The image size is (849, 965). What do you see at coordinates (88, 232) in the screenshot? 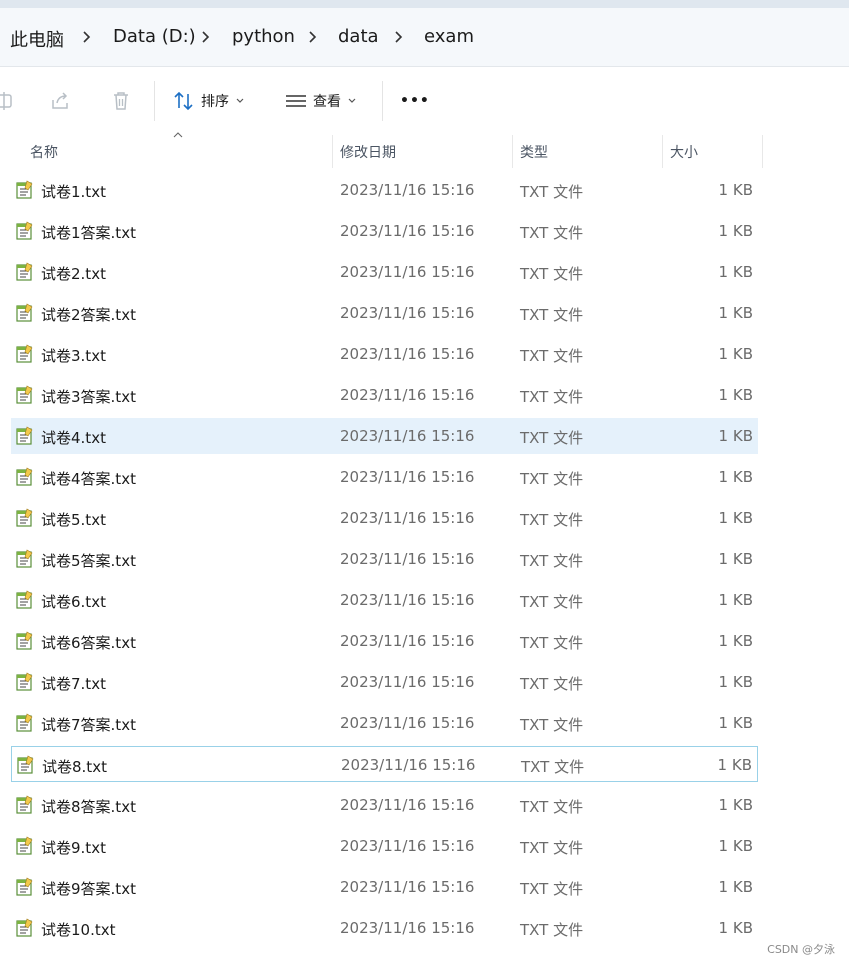
I see `file-name: 试卷1答案.txt` at bounding box center [88, 232].